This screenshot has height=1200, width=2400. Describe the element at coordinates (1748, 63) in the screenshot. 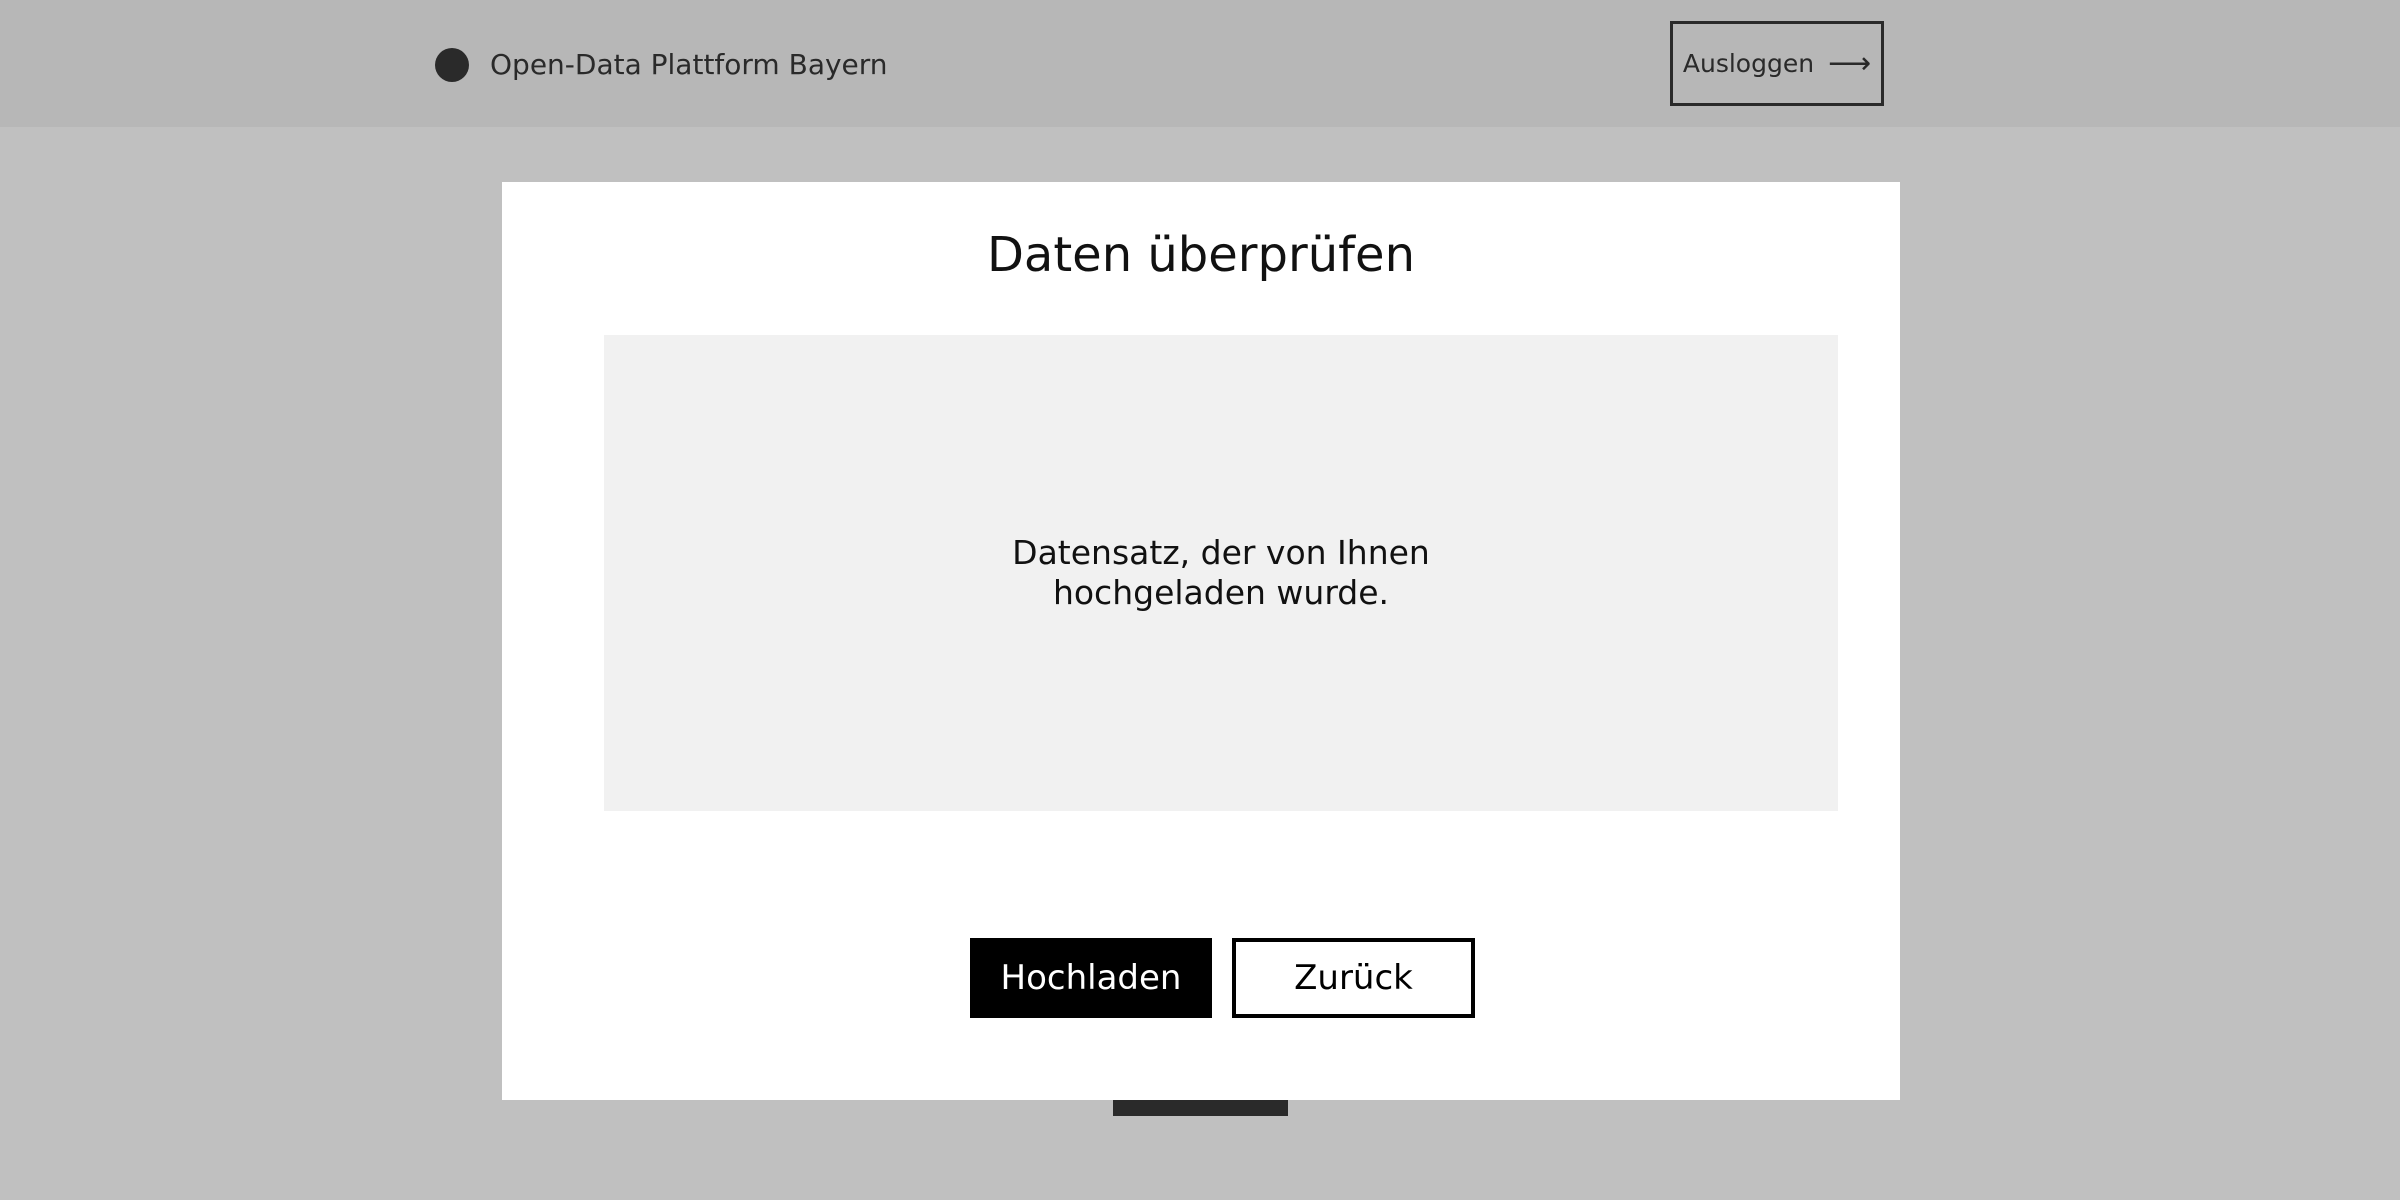

I see `logout-label: Ausloggen` at that location.